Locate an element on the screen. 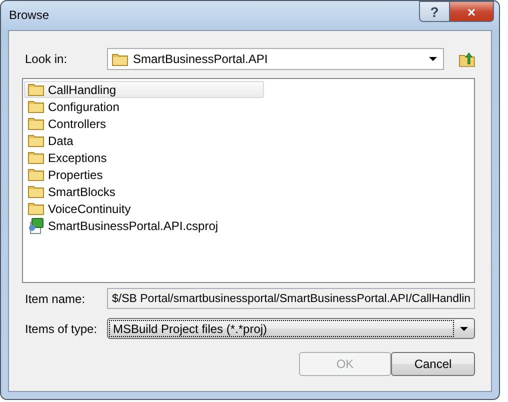 This screenshot has width=508, height=402. folder-item: Data is located at coordinates (144, 140).